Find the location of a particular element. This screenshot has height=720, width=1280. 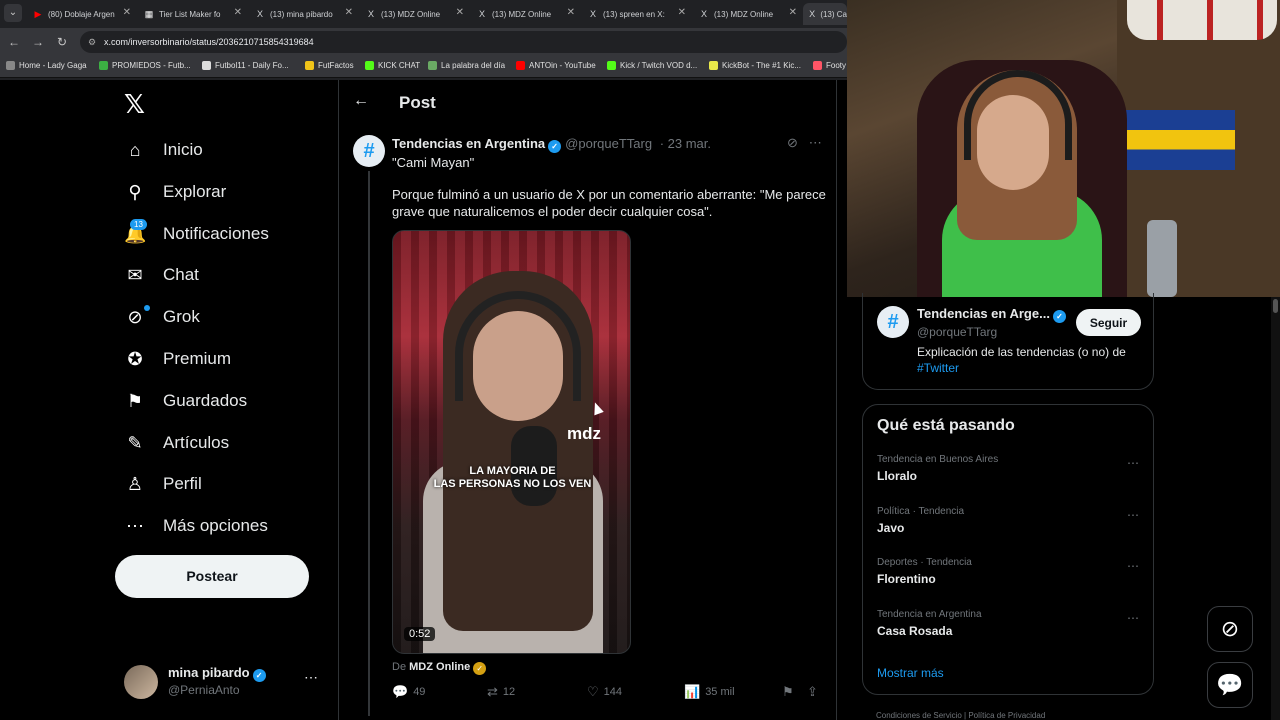

views-button: 📊 35 mil is located at coordinates (709, 692).